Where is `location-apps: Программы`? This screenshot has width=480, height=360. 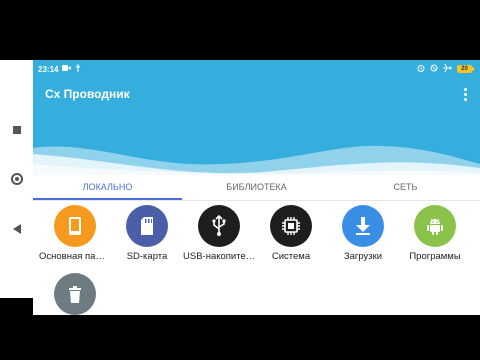 location-apps: Программы is located at coordinates (435, 233).